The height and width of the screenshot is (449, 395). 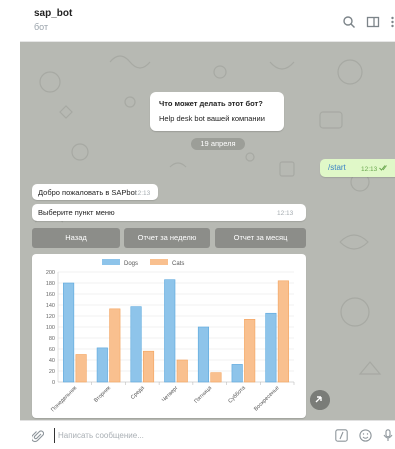 What do you see at coordinates (76, 212) in the screenshot?
I see `incoming-message-text: Выберите пункт меню` at bounding box center [76, 212].